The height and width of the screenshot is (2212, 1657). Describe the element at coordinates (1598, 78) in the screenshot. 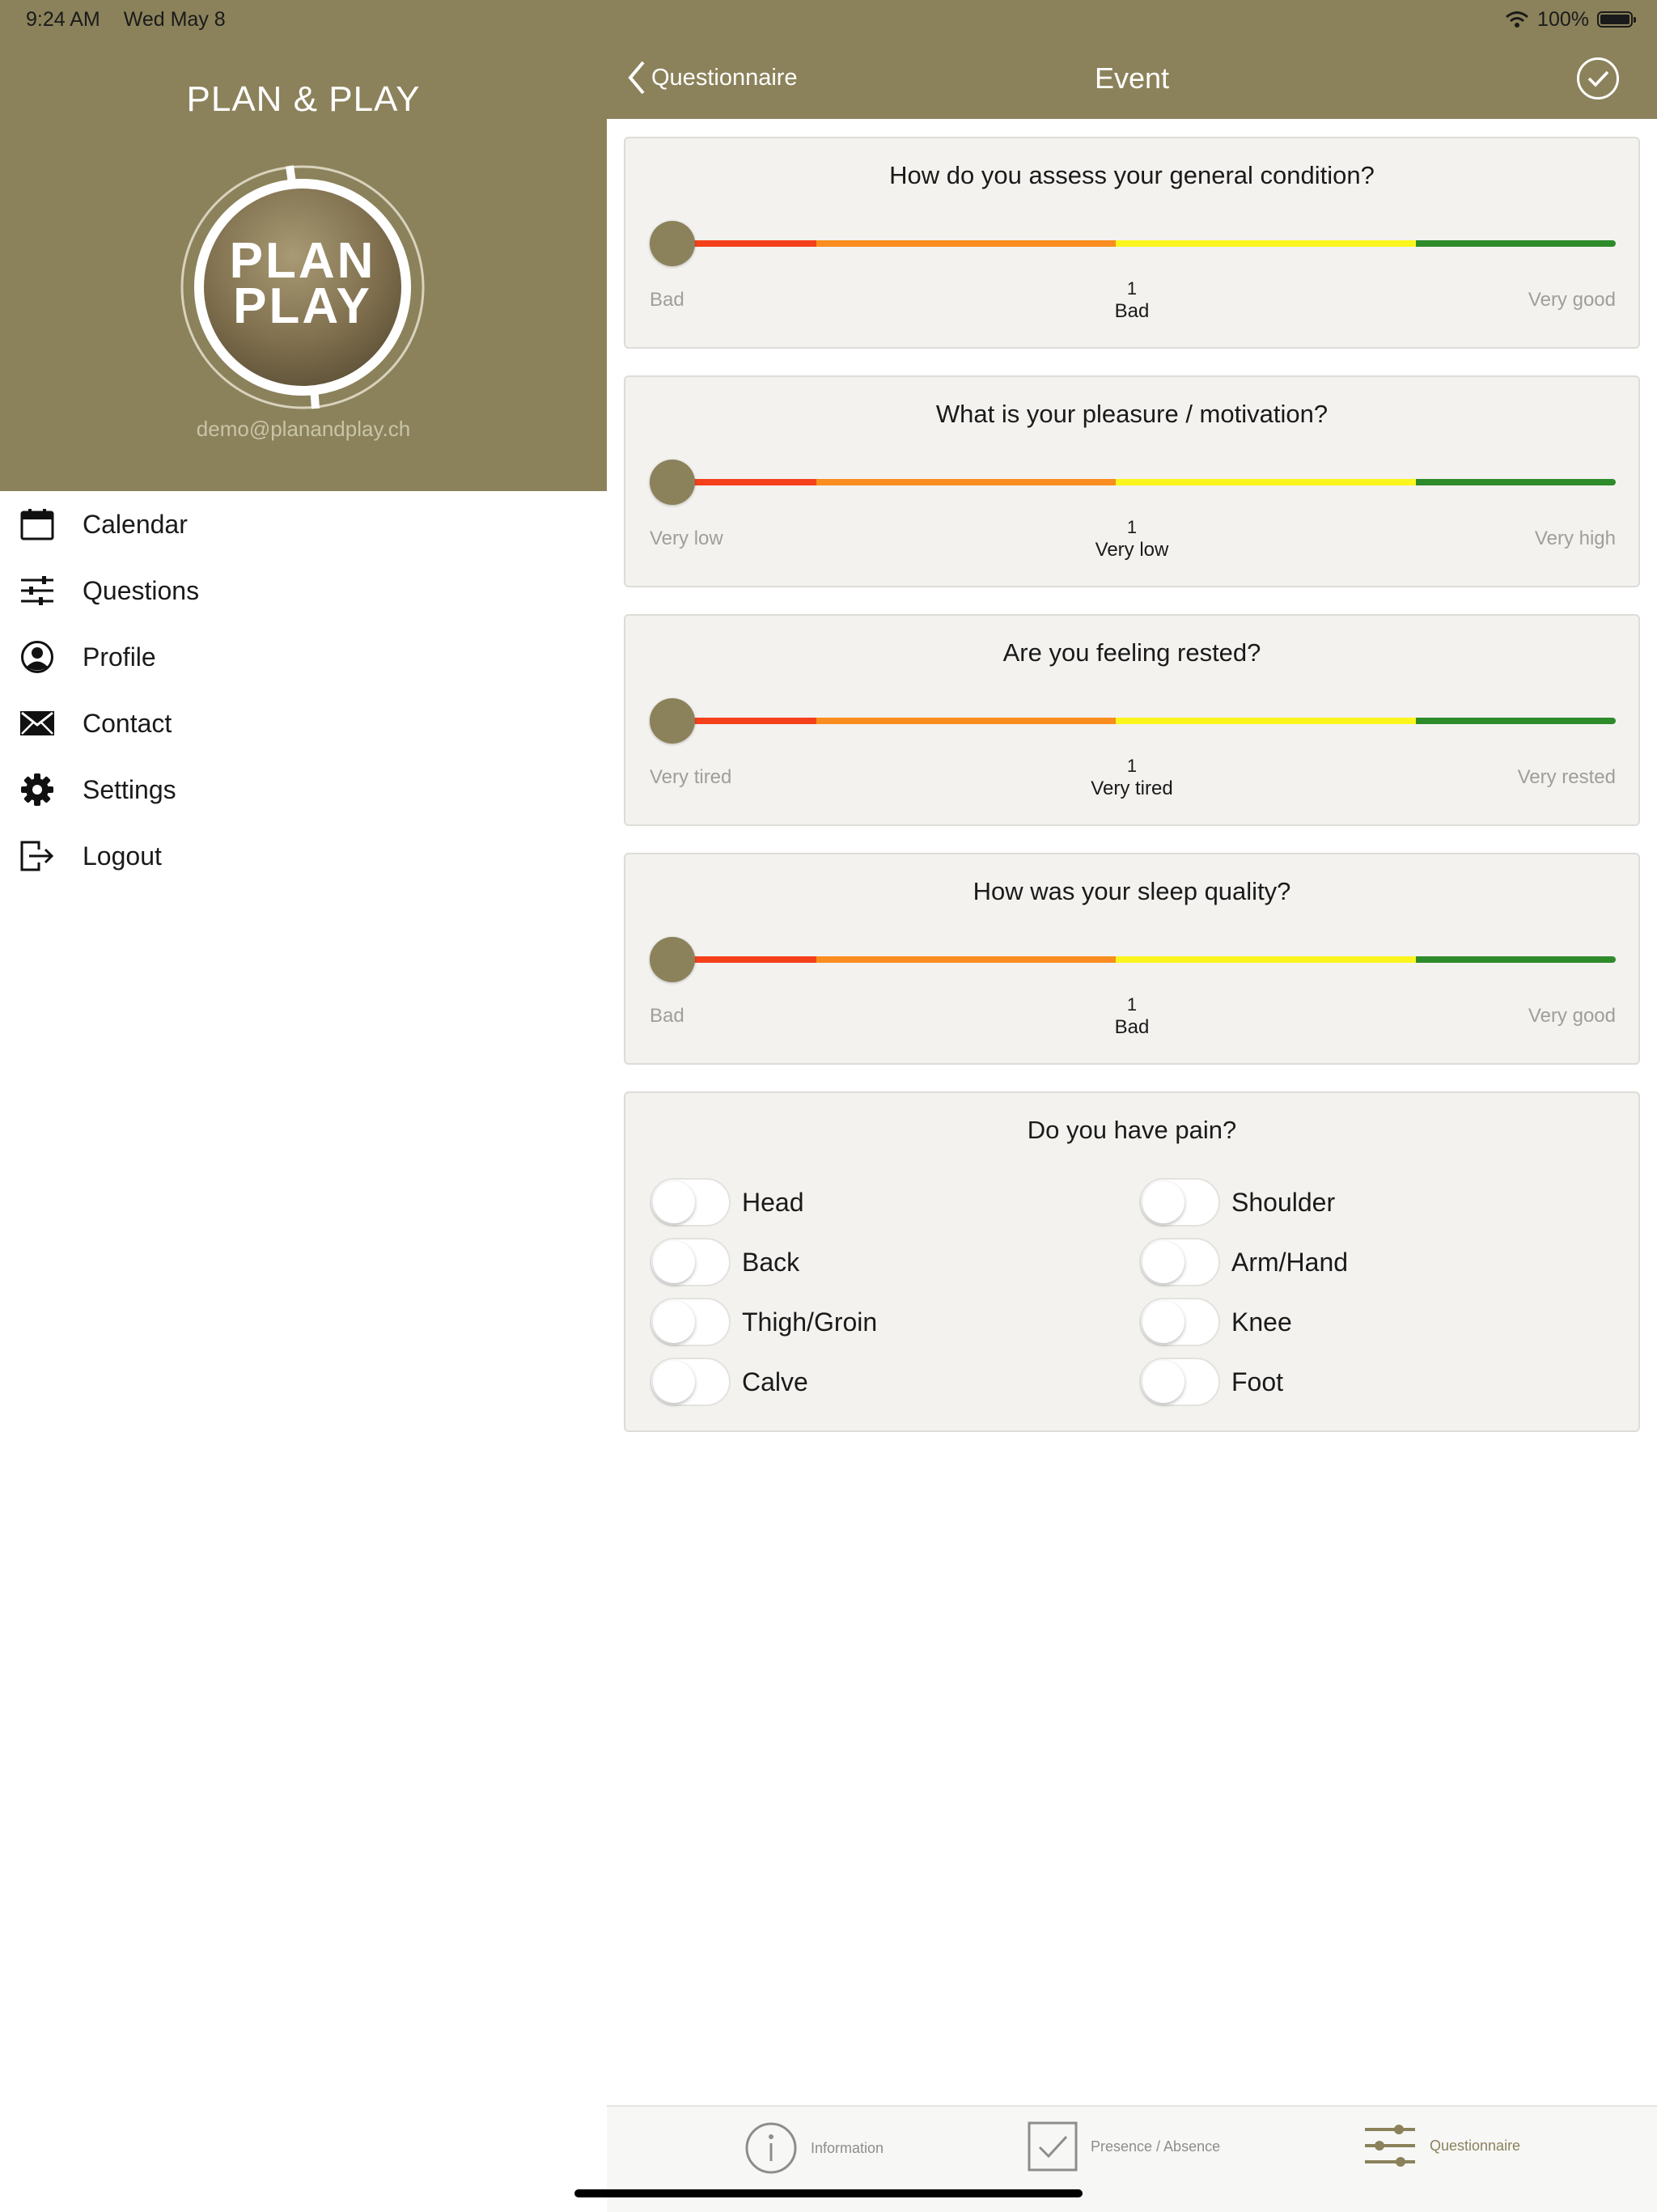

I see `confirm-check-icon` at that location.